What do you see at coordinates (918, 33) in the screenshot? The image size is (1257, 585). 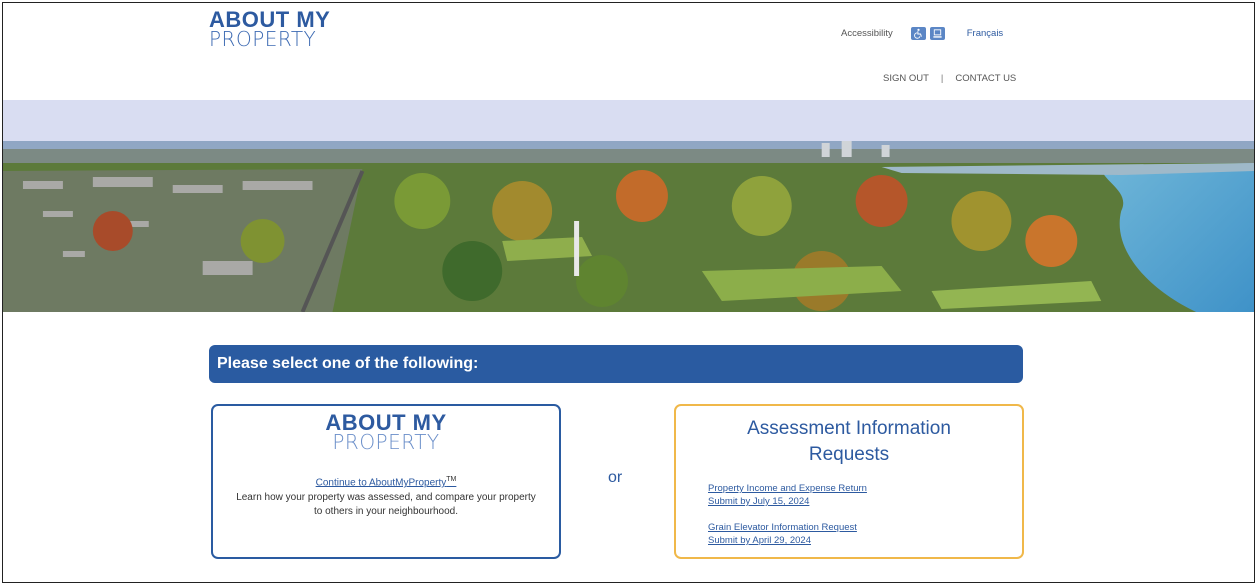 I see `wheelchair-icon` at bounding box center [918, 33].